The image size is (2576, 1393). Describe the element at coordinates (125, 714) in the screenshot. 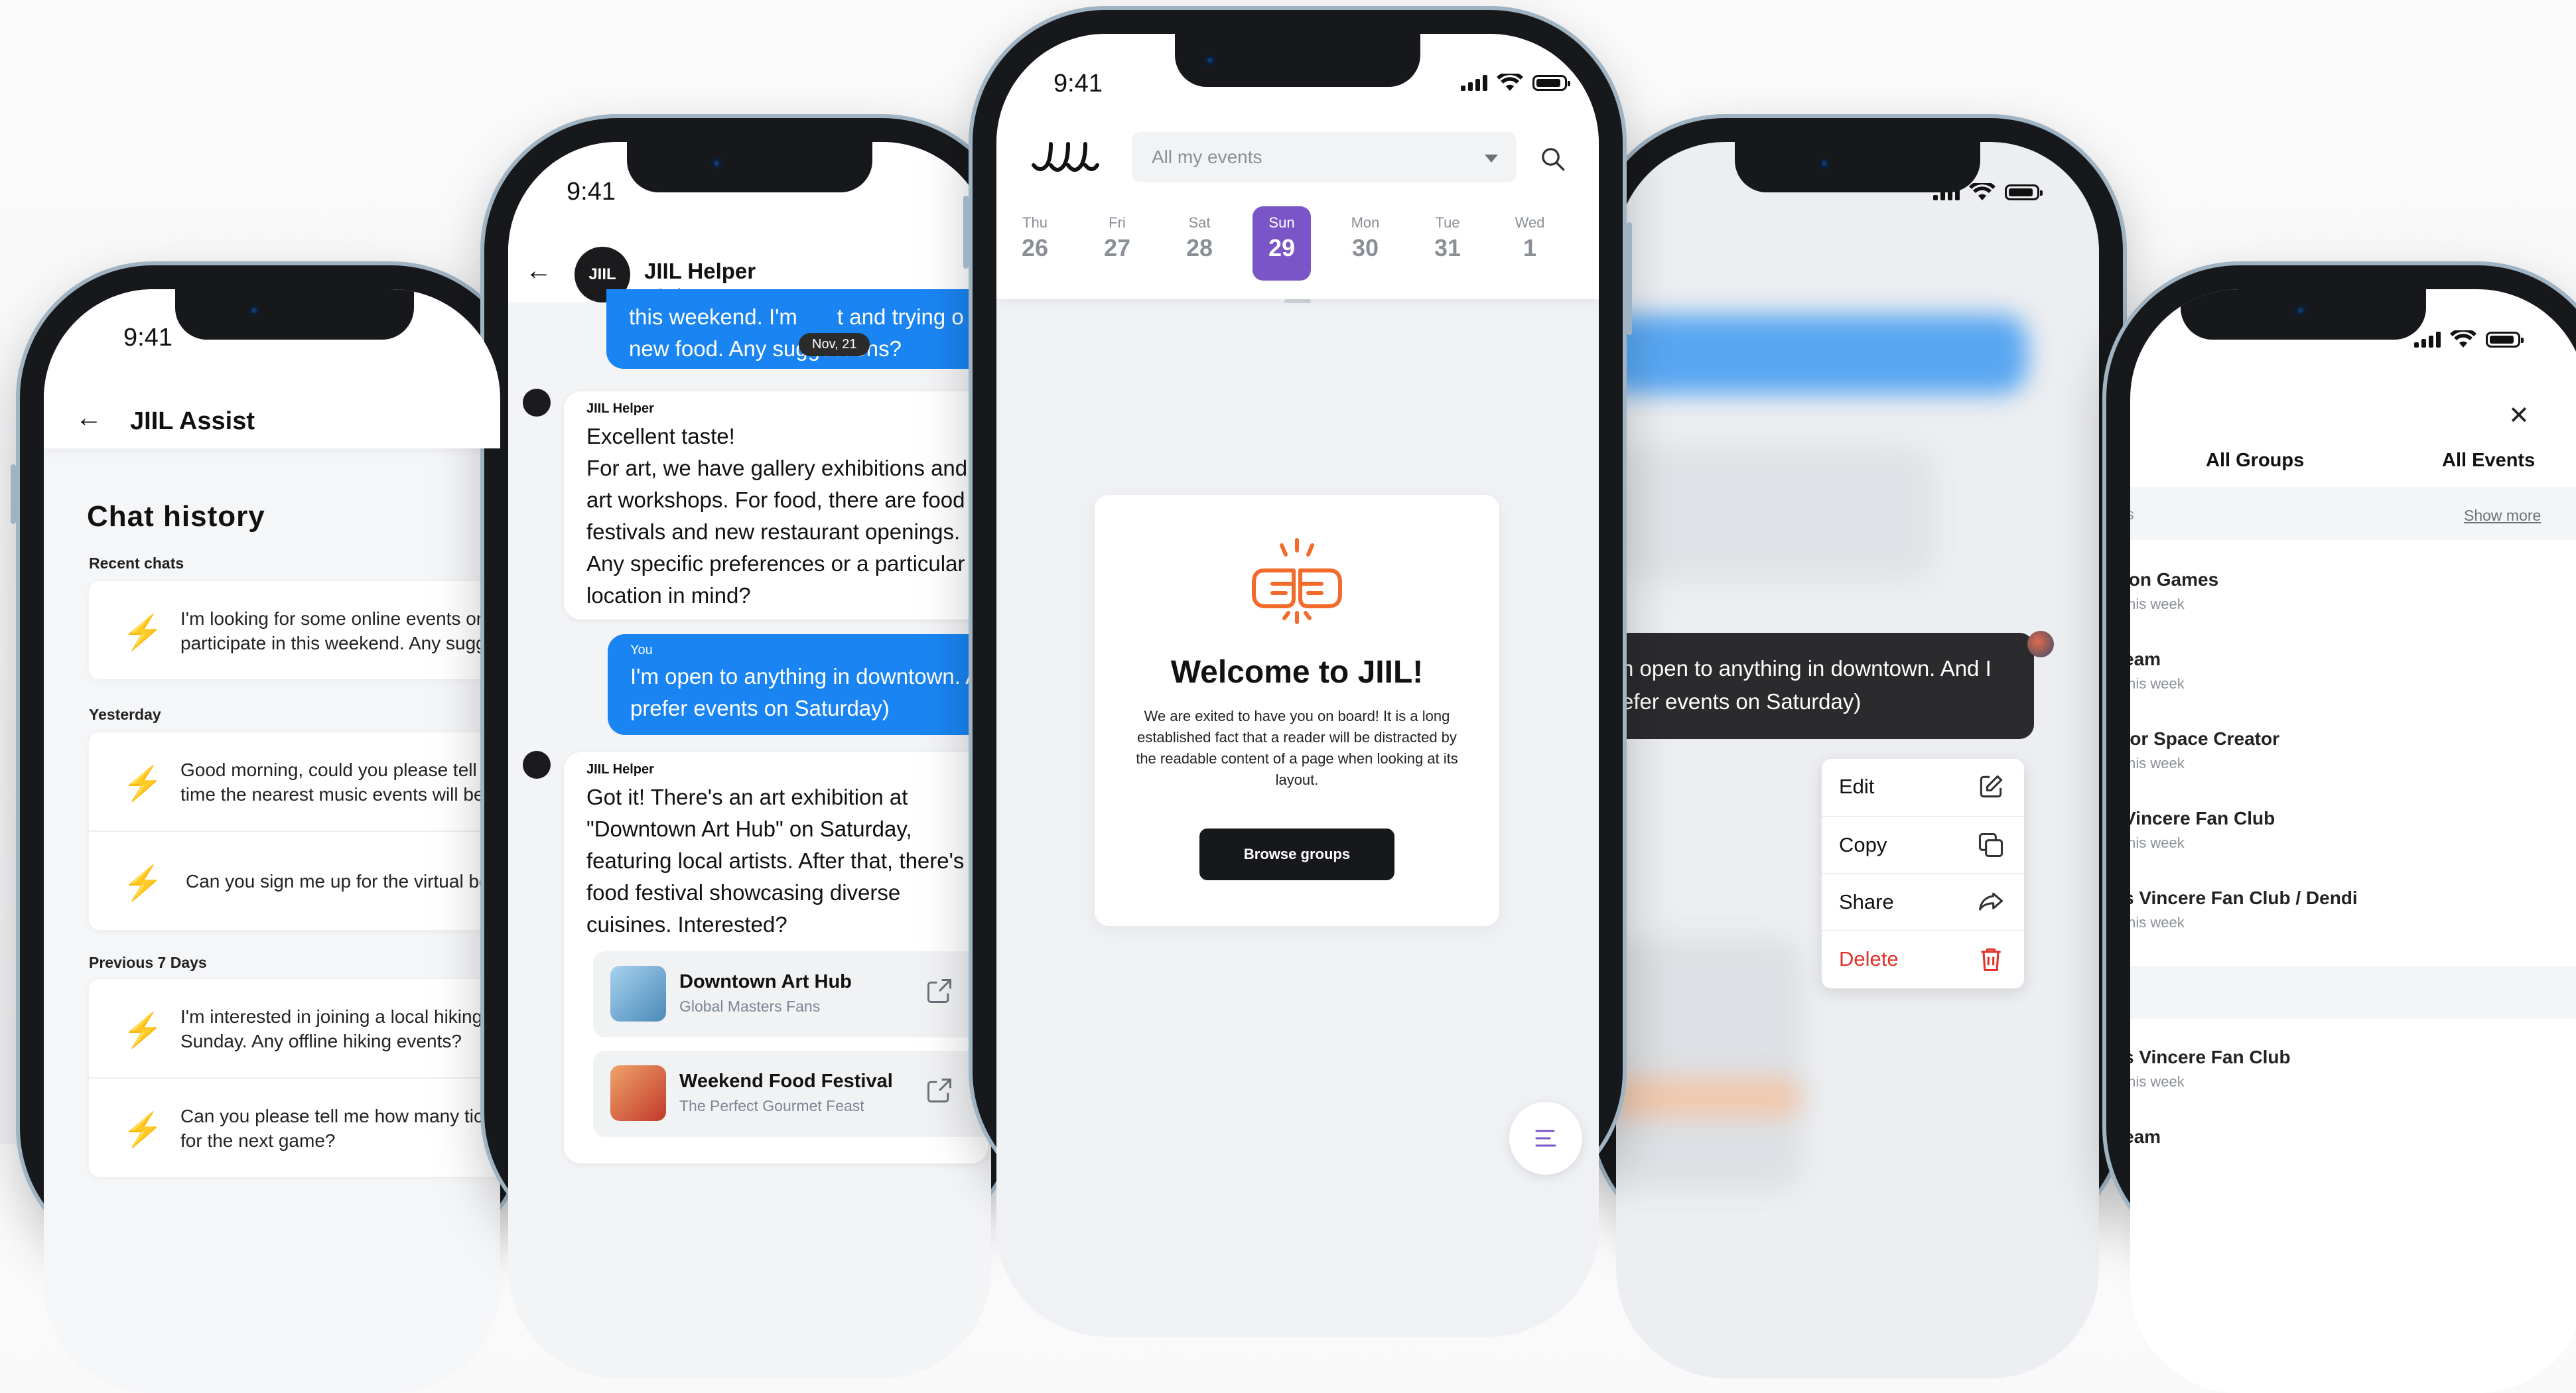

I see `section-label: Yesterday` at that location.